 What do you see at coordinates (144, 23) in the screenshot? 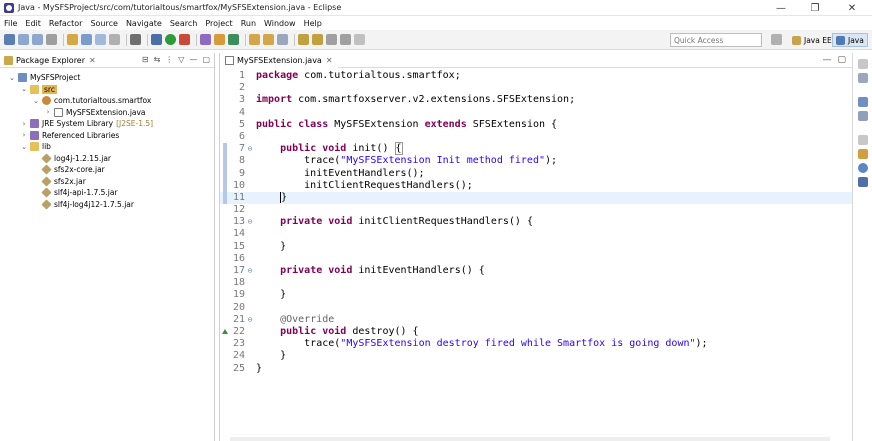
I see `menu-navigate: Navigate` at bounding box center [144, 23].